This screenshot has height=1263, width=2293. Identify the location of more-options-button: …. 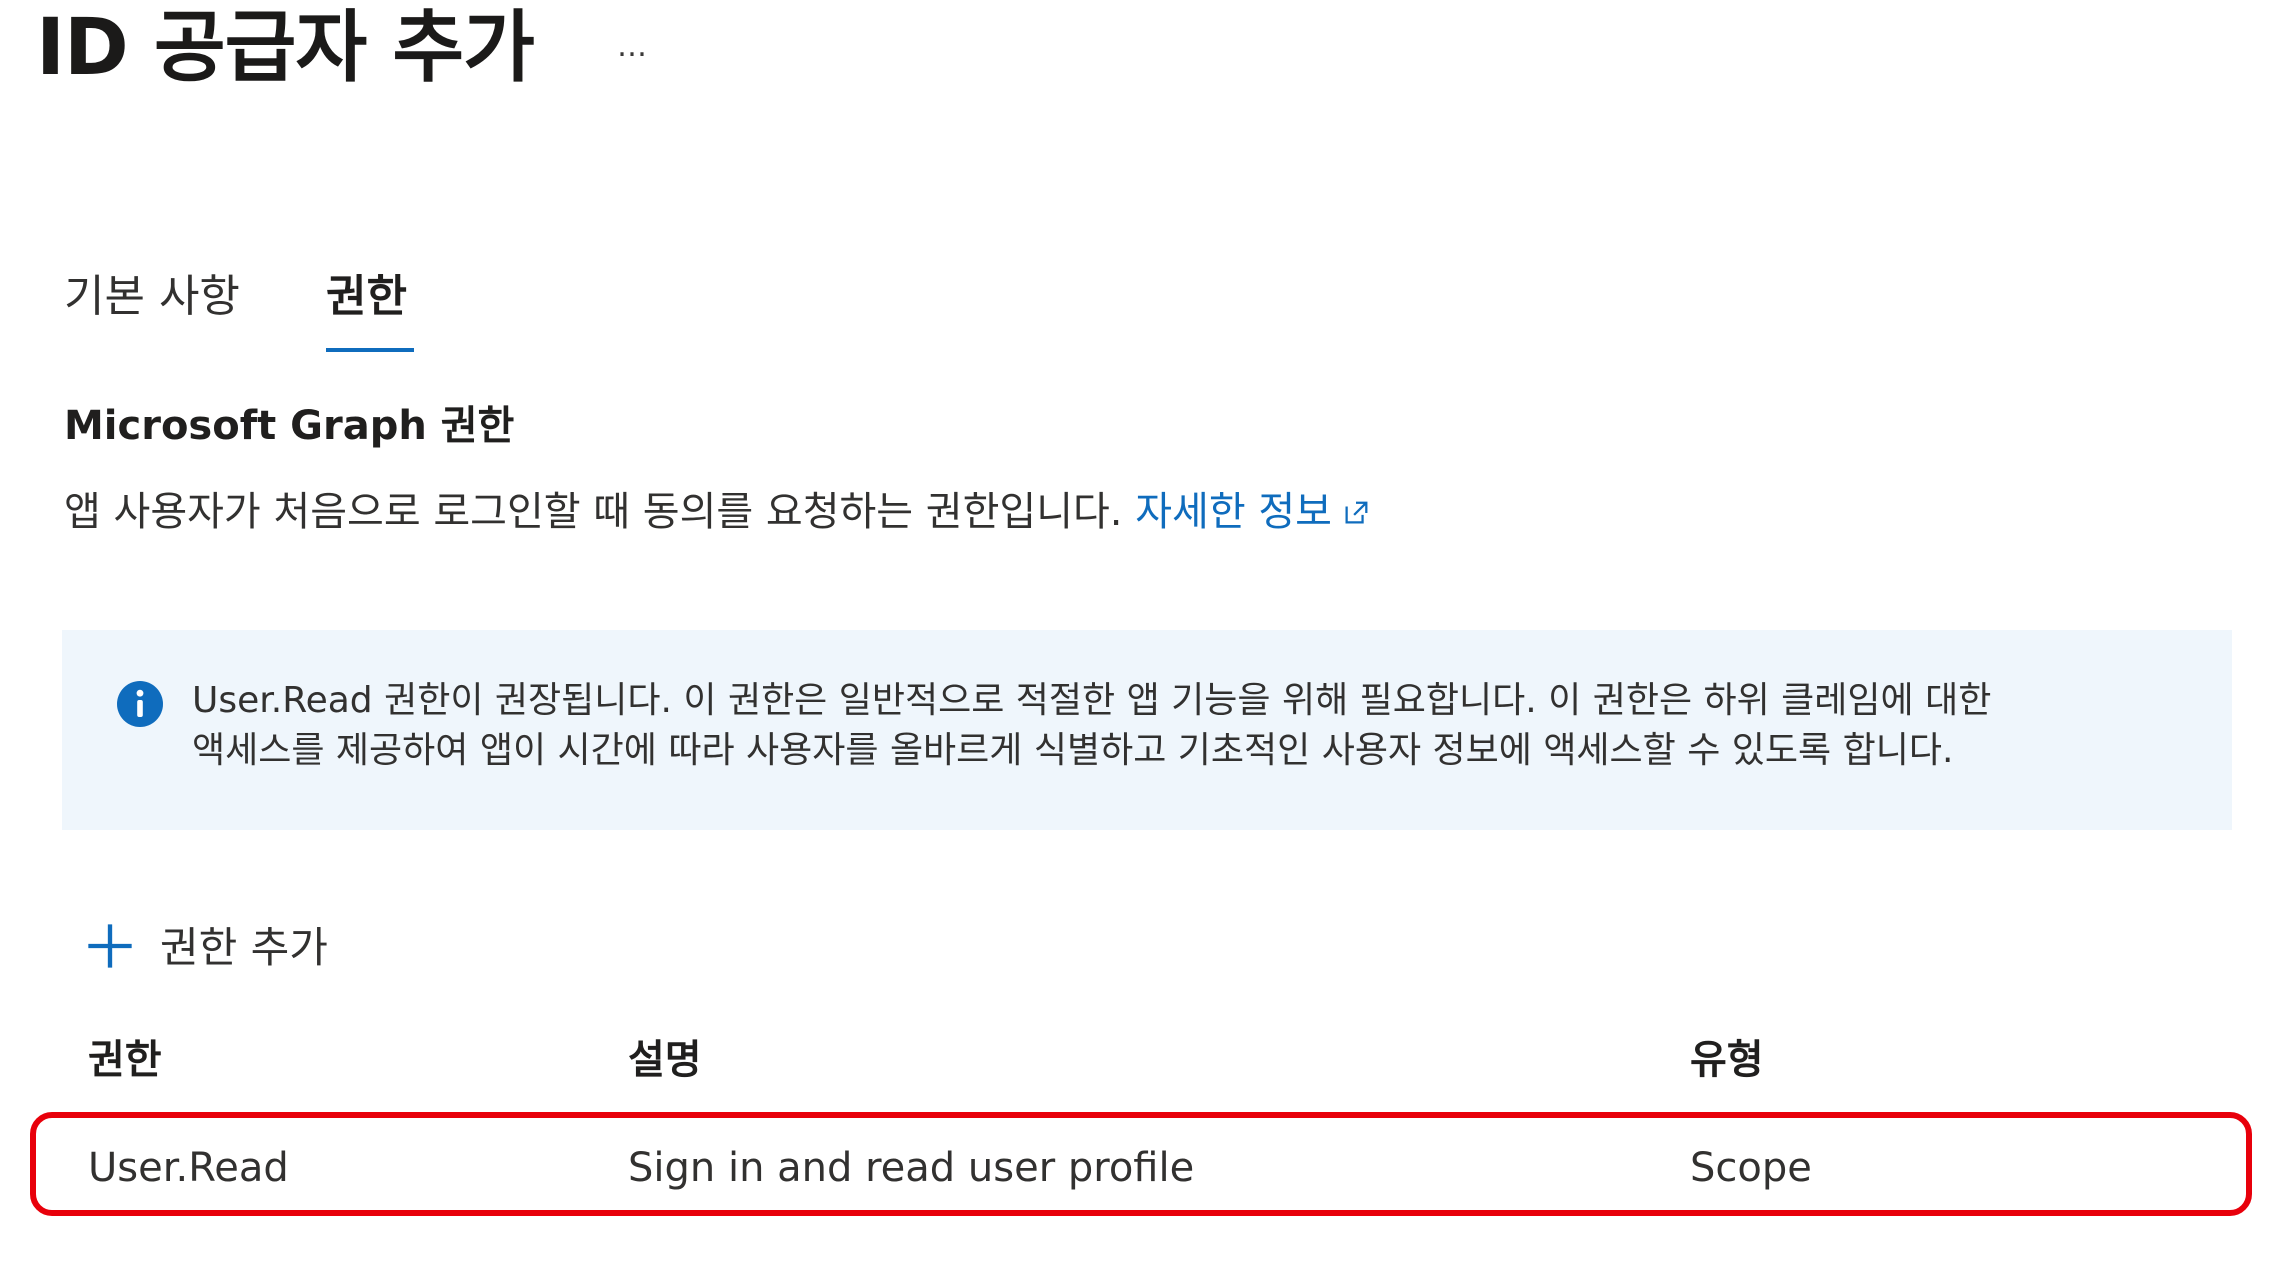
(632, 47).